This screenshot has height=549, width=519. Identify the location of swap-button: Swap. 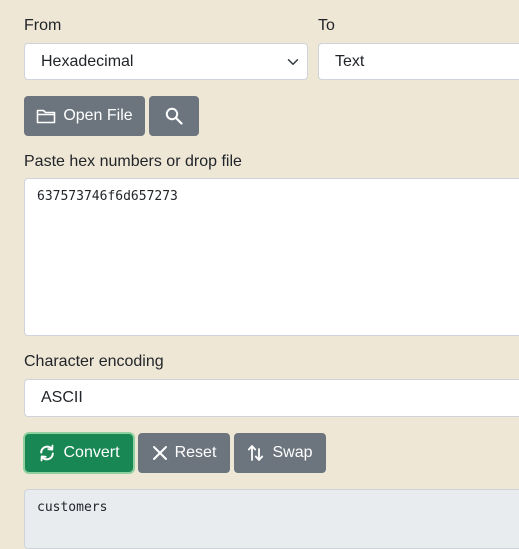
(280, 453).